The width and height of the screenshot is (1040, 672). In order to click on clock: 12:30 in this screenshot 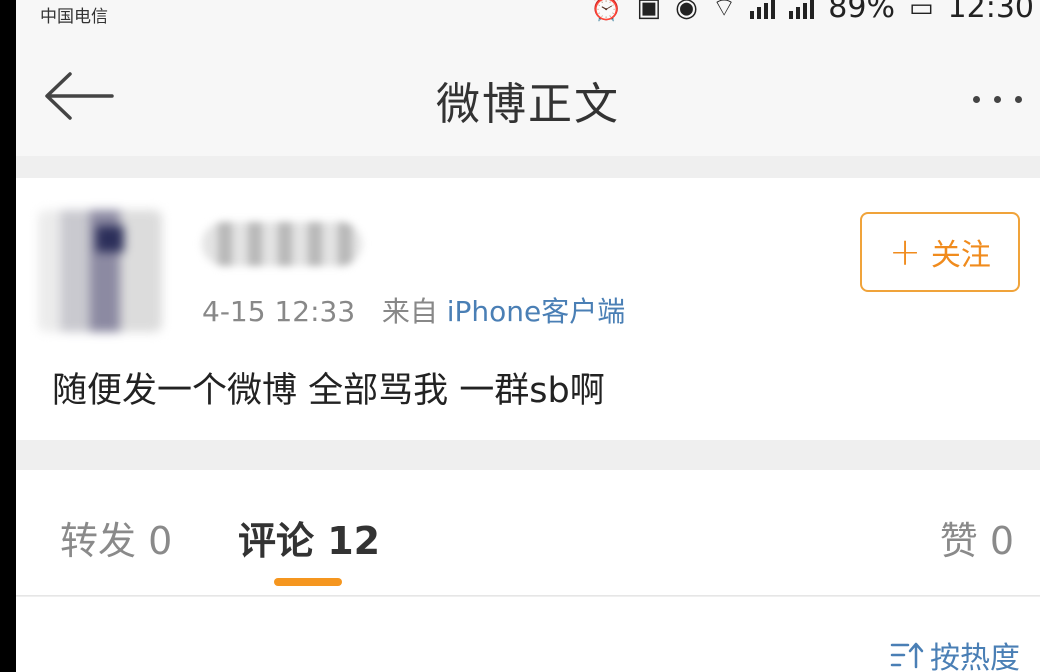, I will do `click(990, 12)`.